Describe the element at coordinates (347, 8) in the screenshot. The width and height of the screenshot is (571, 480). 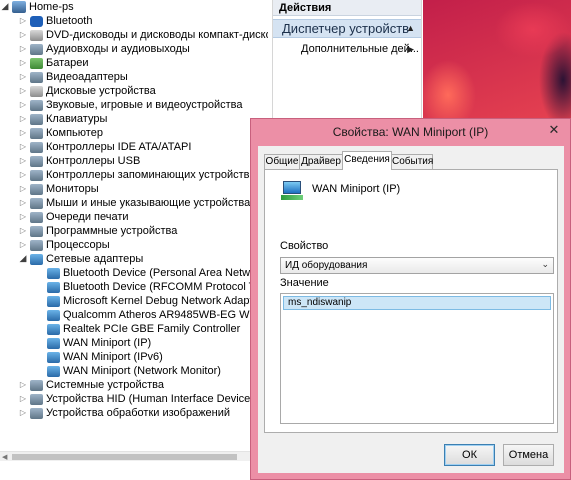
I see `actions-header: Действия` at that location.